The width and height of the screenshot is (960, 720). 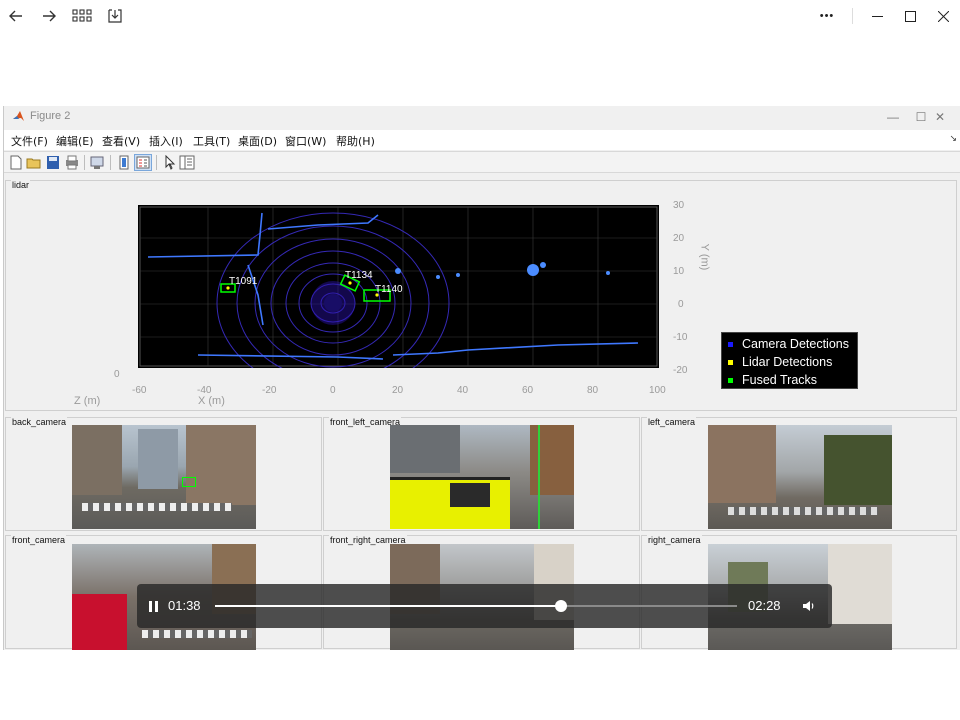 What do you see at coordinates (139, 390) in the screenshot?
I see `x-tick-label: -60` at bounding box center [139, 390].